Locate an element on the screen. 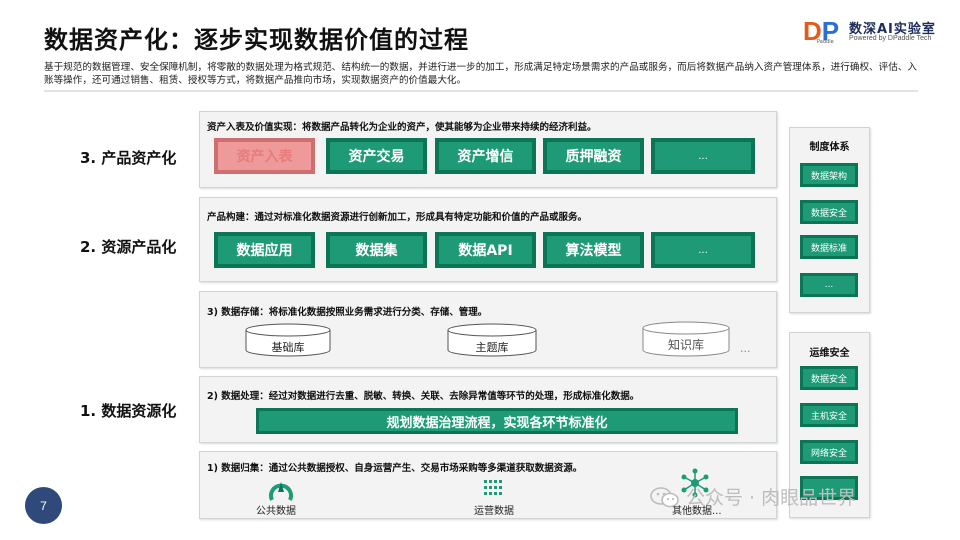 The width and height of the screenshot is (960, 540). system-item-standard: 数据标准 is located at coordinates (829, 247).